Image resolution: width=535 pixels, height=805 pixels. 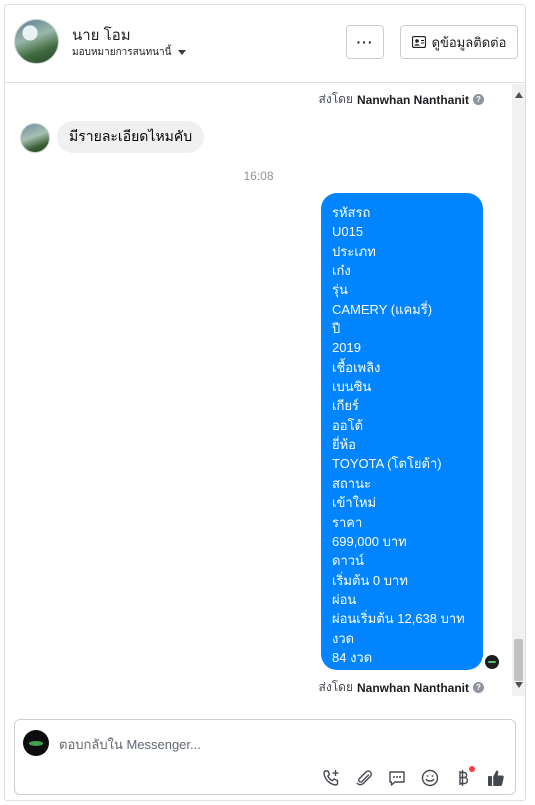 What do you see at coordinates (35, 138) in the screenshot?
I see `contact-avatar-small` at bounding box center [35, 138].